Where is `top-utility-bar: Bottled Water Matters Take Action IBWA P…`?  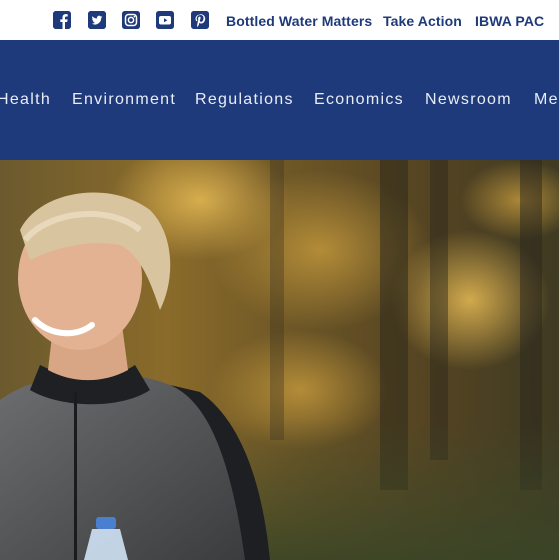
top-utility-bar: Bottled Water Matters Take Action IBWA P… is located at coordinates (279, 20).